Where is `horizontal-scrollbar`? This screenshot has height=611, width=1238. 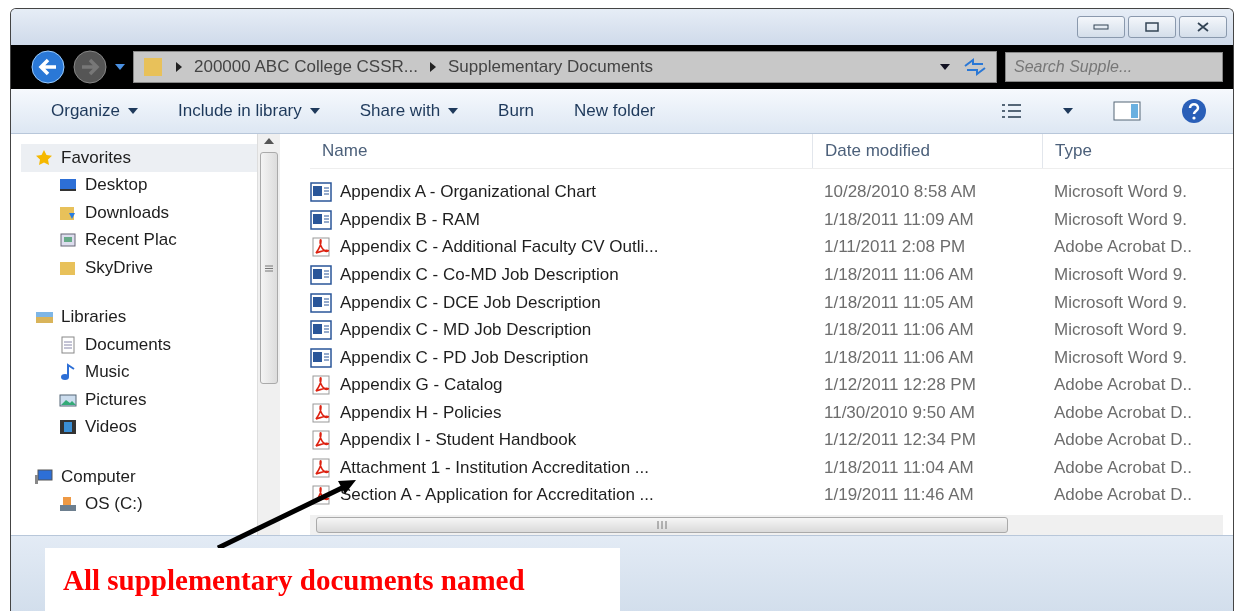
horizontal-scrollbar is located at coordinates (766, 525).